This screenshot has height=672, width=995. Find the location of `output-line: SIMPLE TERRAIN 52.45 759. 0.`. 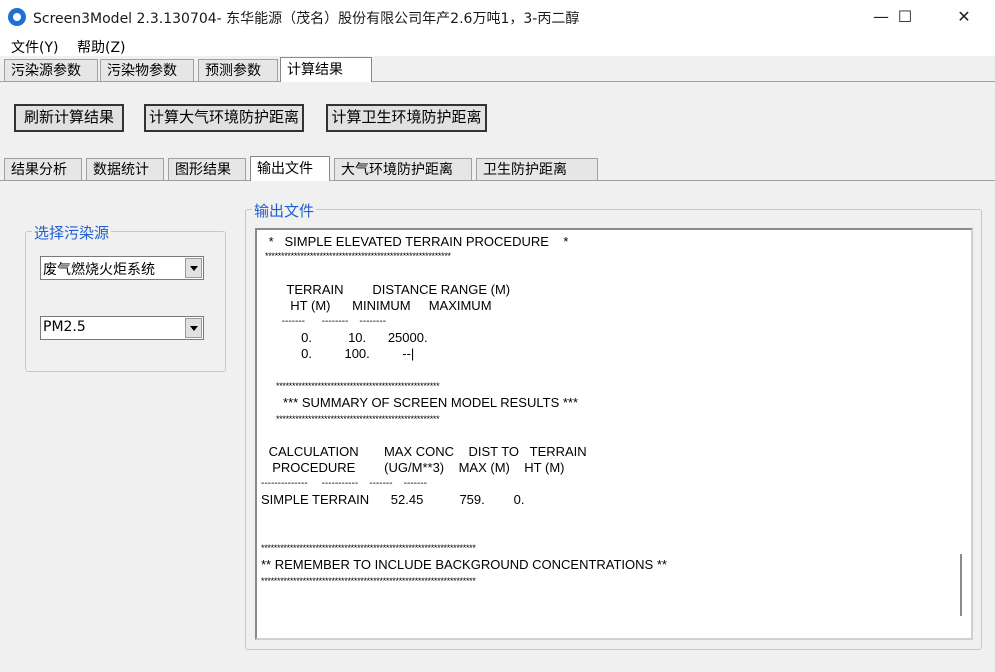

output-line: SIMPLE TERRAIN 52.45 759. 0. is located at coordinates (393, 499).